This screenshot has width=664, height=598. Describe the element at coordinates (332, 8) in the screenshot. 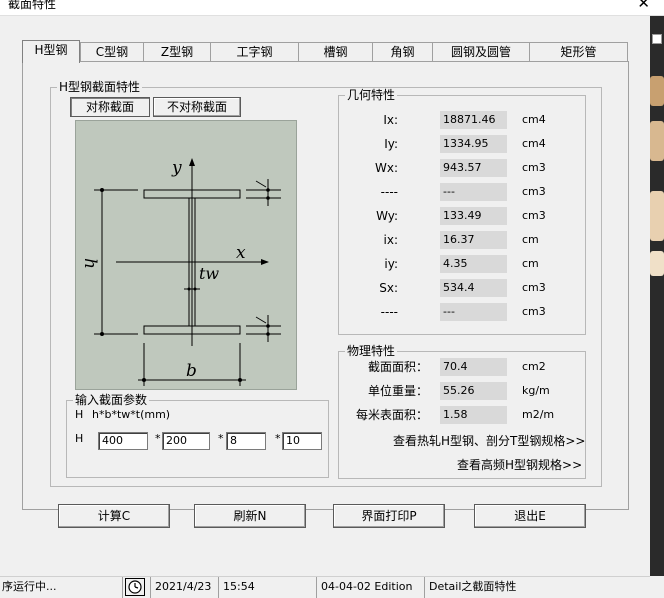

I see `title-bar: 截面特性 ✕` at that location.